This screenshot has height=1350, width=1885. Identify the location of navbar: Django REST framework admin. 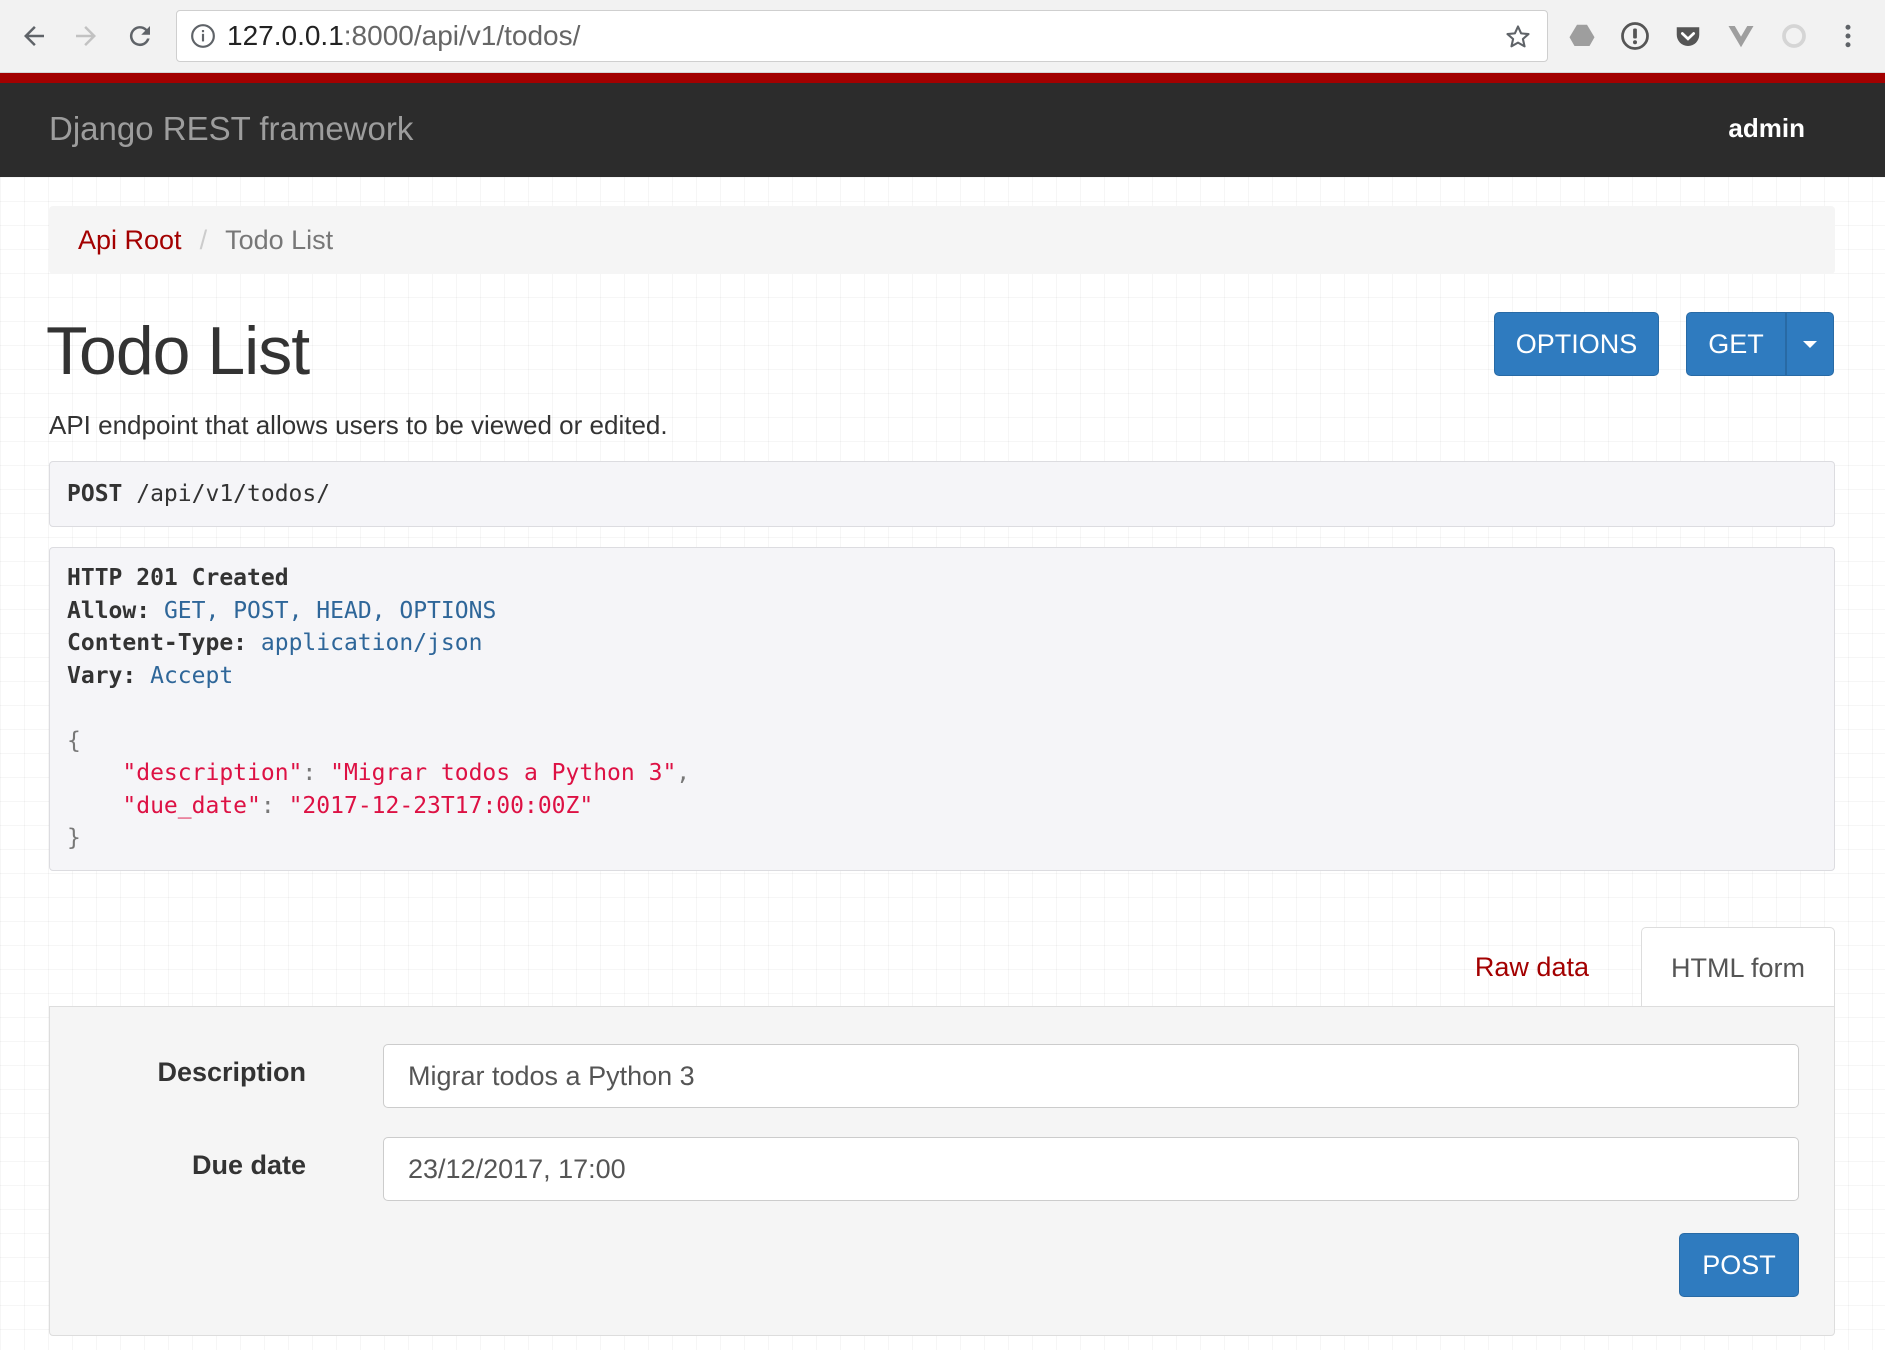
(942, 125).